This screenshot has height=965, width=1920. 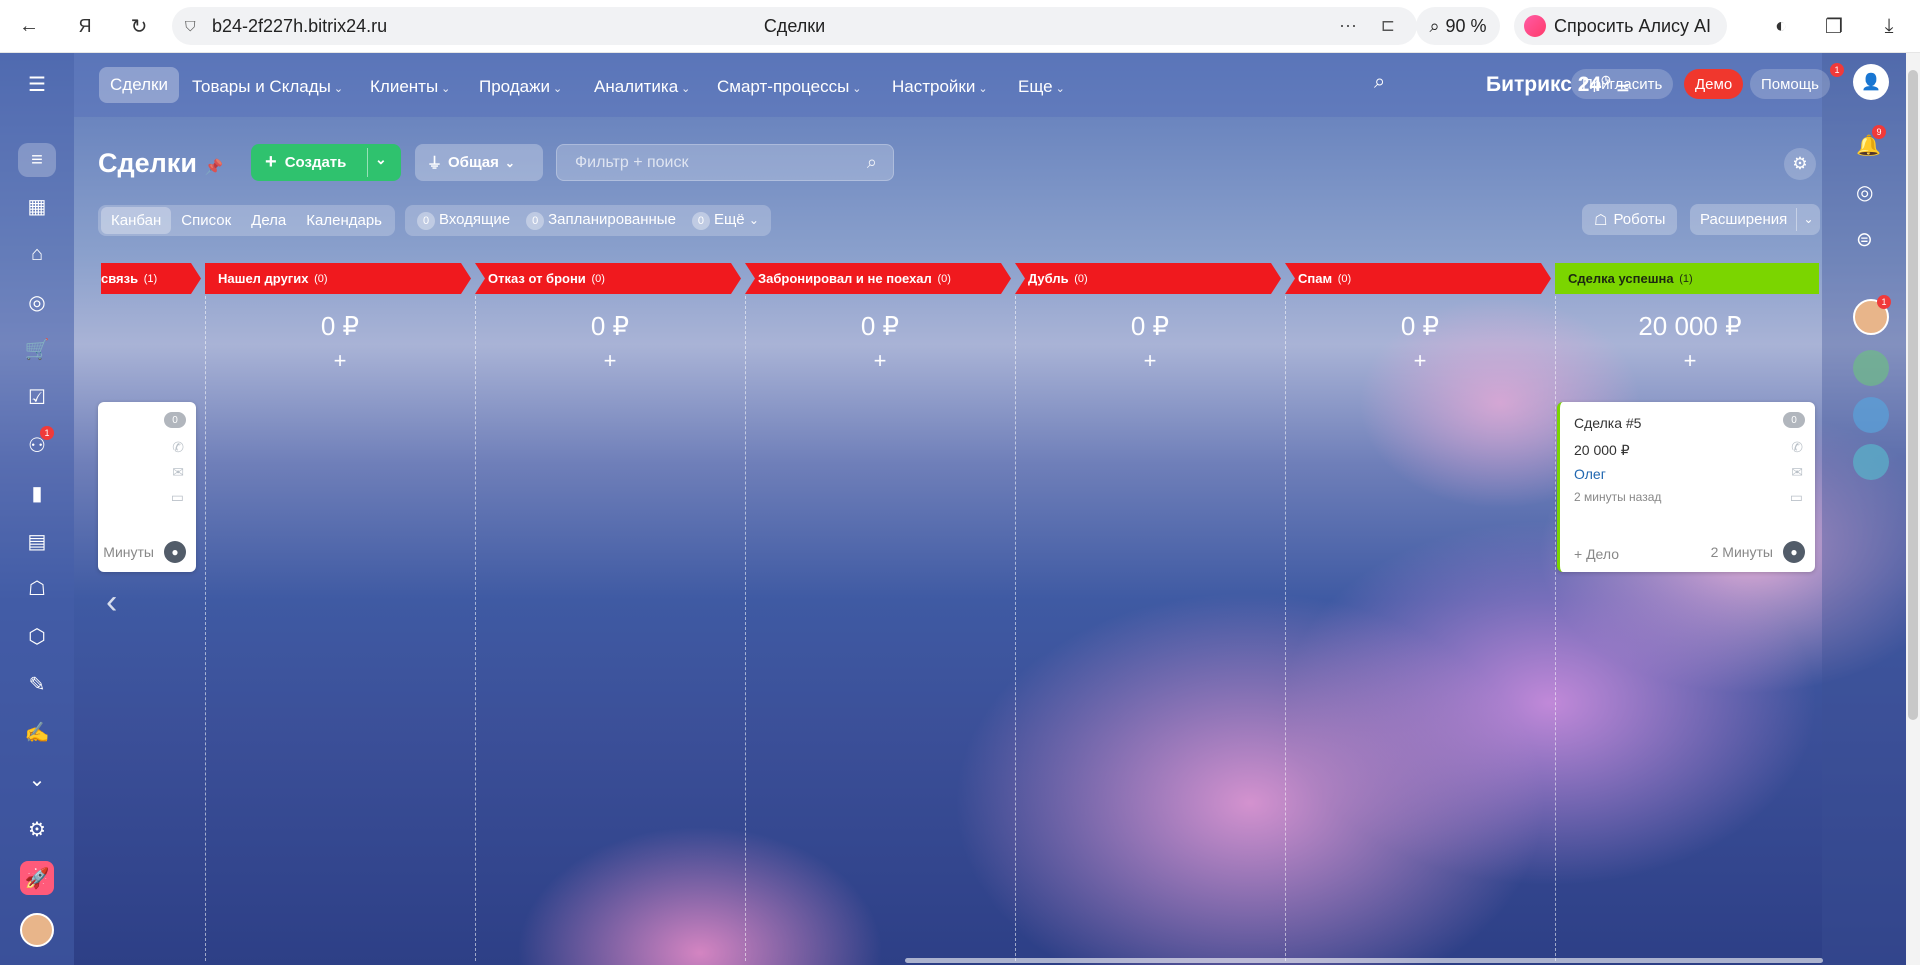 What do you see at coordinates (37, 254) in the screenshot?
I see `warehouse-icon: ⌂` at bounding box center [37, 254].